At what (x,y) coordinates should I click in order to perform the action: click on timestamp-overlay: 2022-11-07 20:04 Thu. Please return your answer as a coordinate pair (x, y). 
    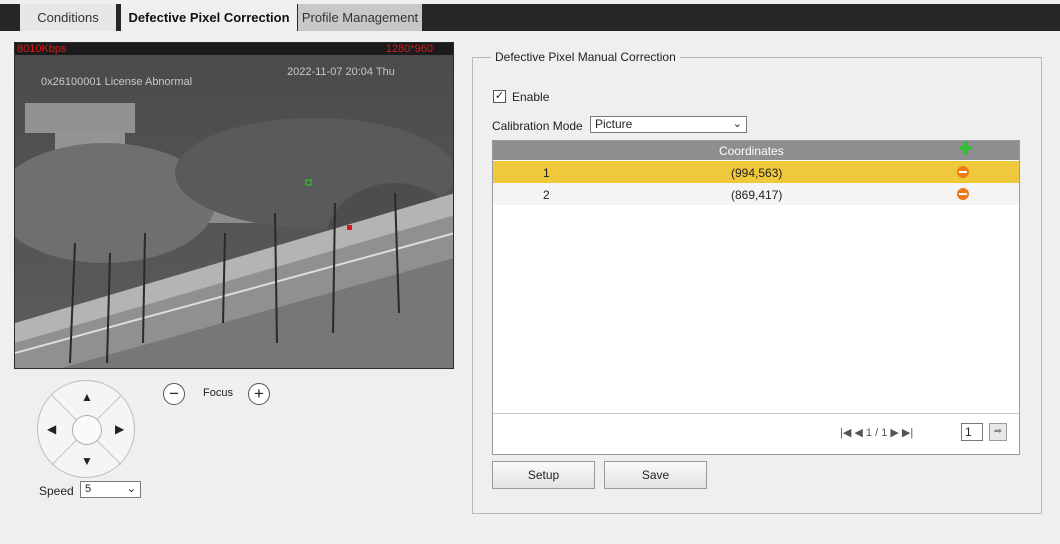
    Looking at the image, I should click on (341, 72).